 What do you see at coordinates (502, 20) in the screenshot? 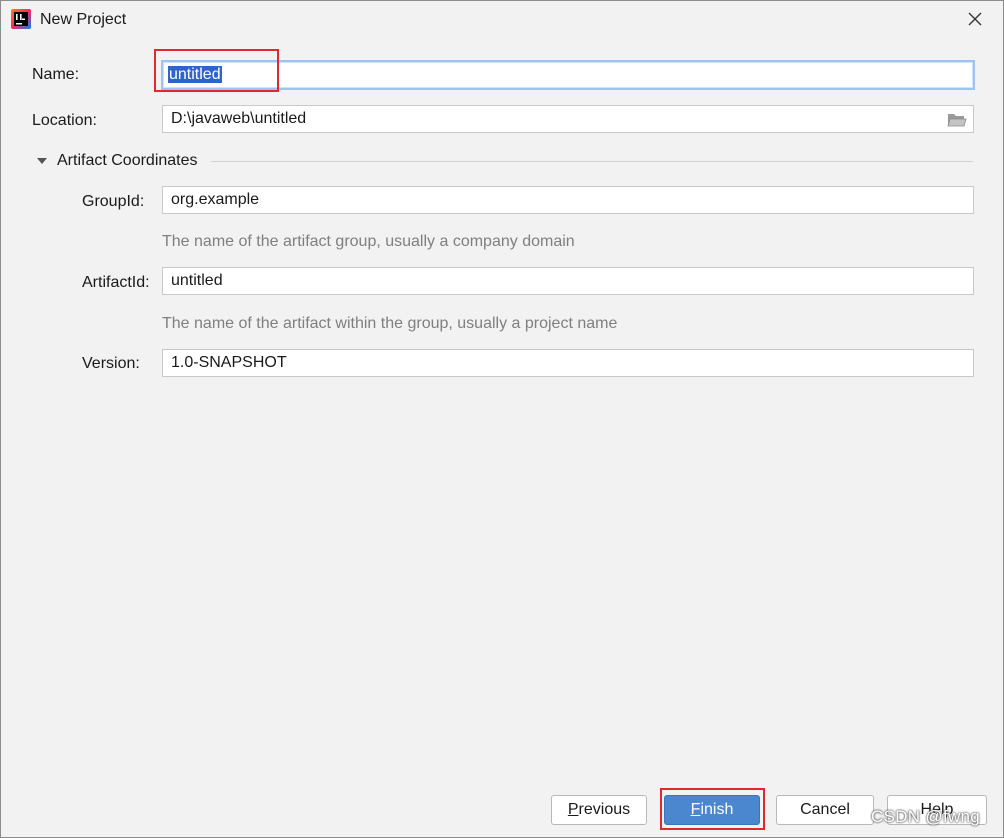
I see `title-bar: New Project` at bounding box center [502, 20].